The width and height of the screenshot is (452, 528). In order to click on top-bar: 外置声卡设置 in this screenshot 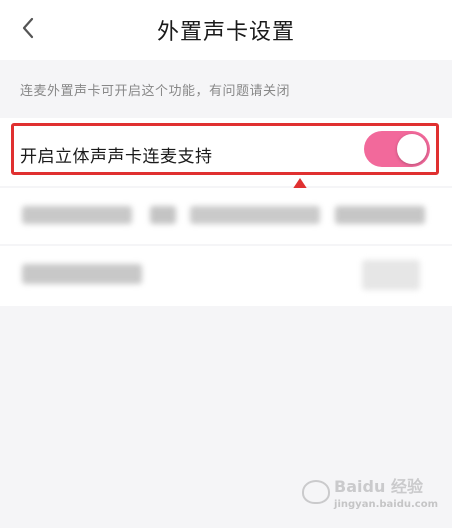, I will do `click(226, 30)`.